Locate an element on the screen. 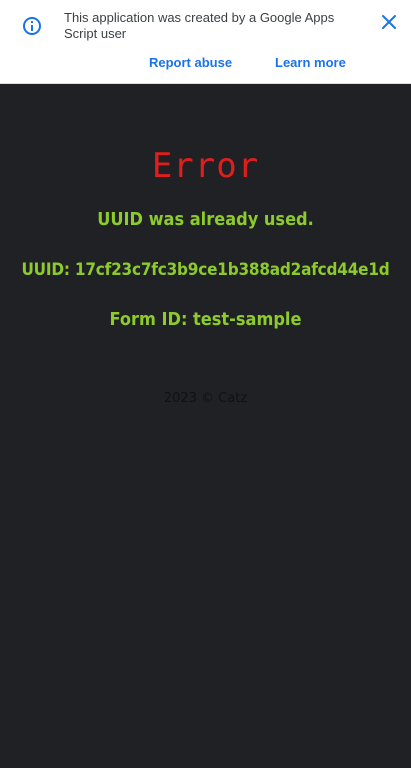  info-icon is located at coordinates (32, 26).